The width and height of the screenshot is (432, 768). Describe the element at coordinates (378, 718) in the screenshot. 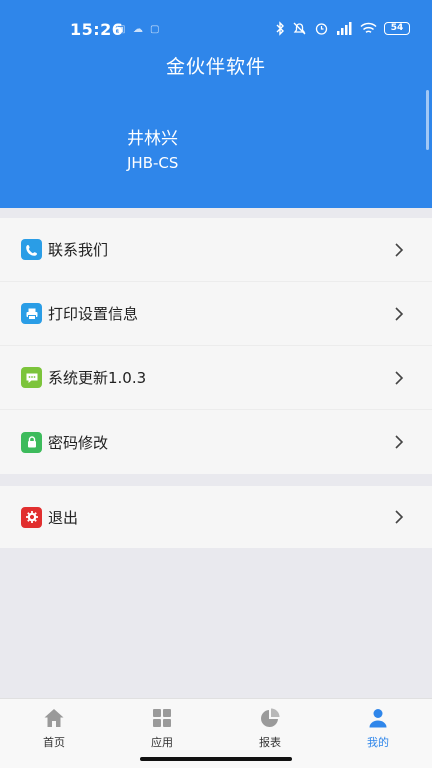

I see `user-icon` at that location.